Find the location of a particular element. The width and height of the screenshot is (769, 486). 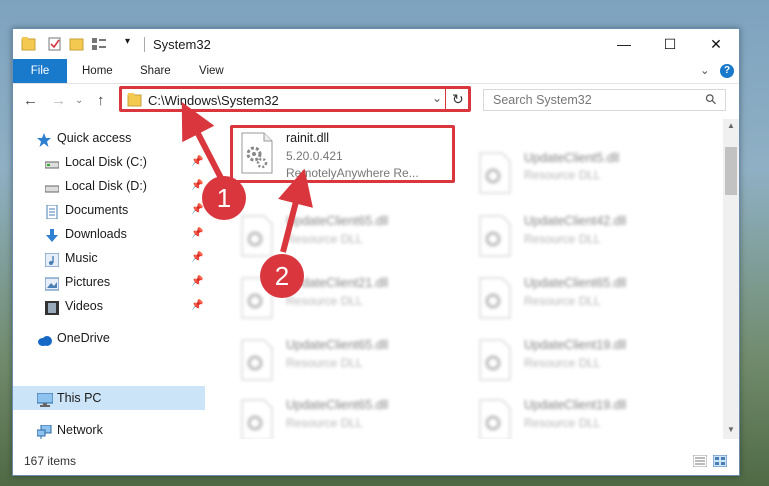

arrow-to-address-bar is located at coordinates (203, 142).